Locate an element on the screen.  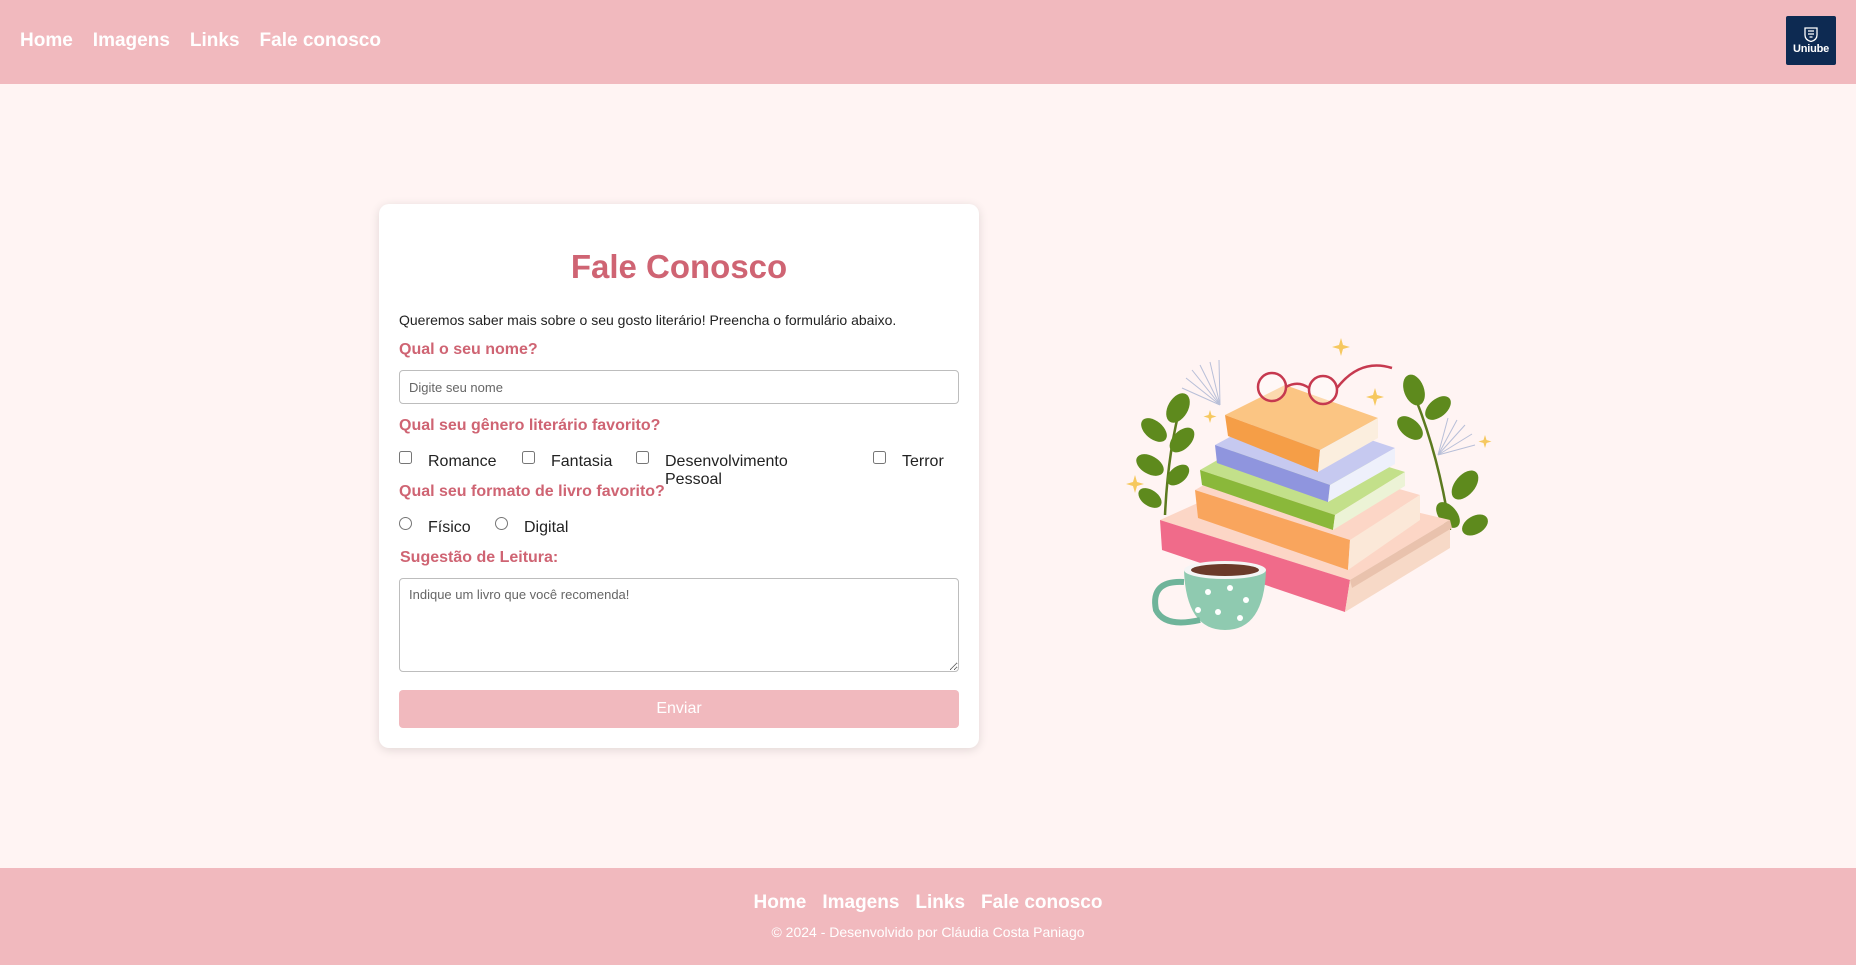
top-header: Home Imagens Links Fale conosco Uniube is located at coordinates (928, 42).